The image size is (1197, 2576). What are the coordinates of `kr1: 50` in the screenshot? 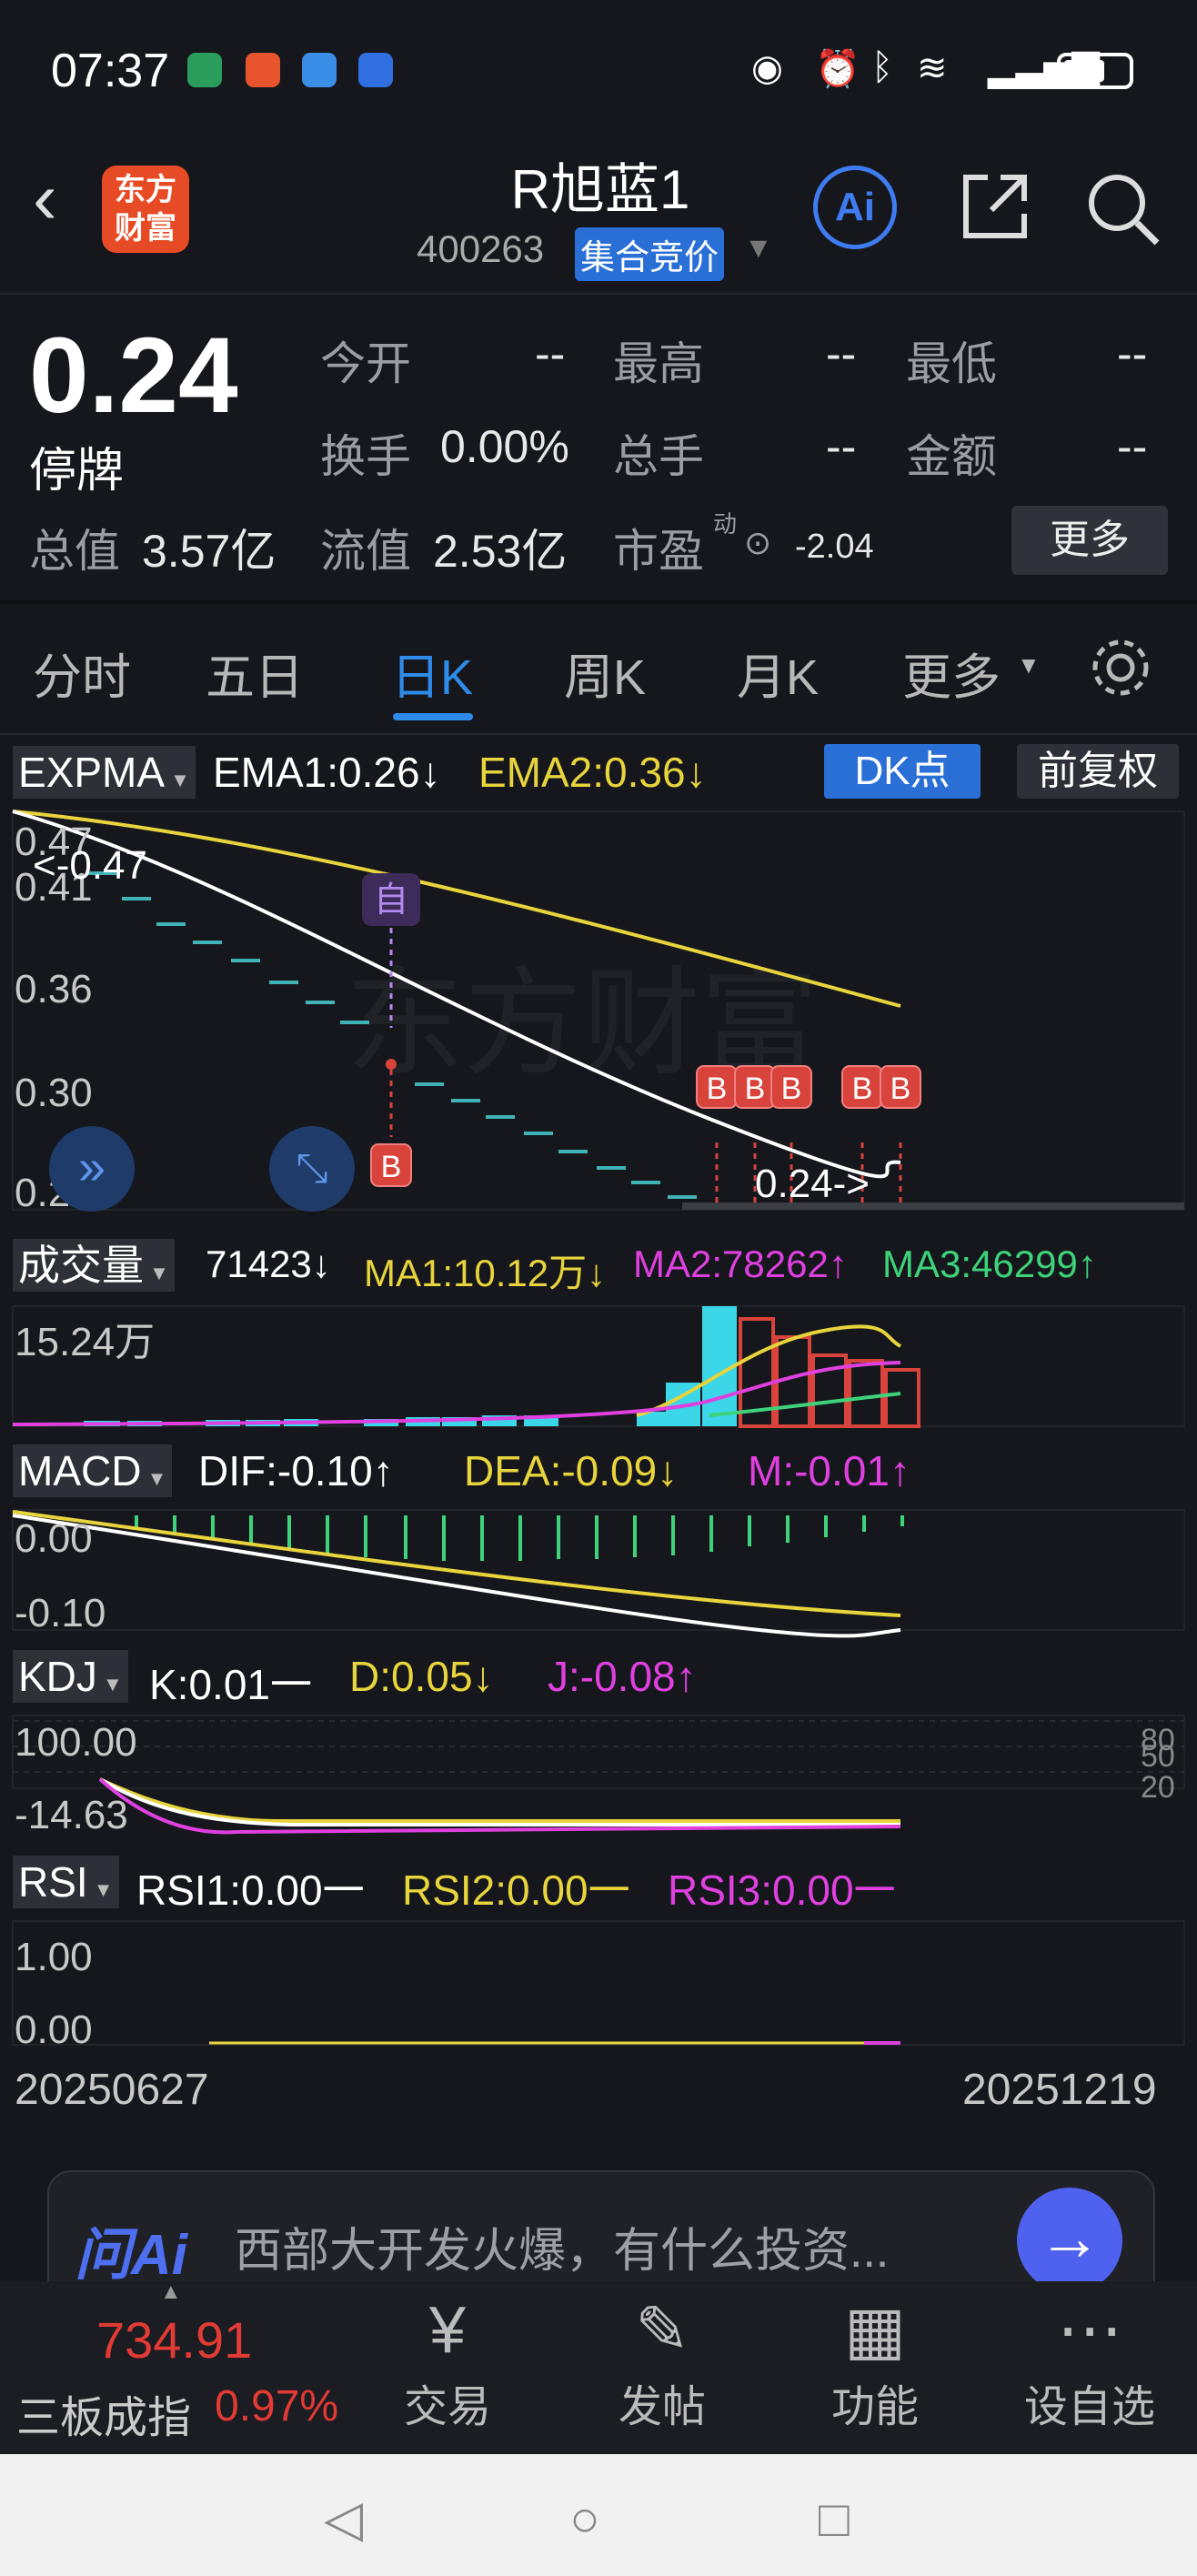 It's located at (1158, 1756).